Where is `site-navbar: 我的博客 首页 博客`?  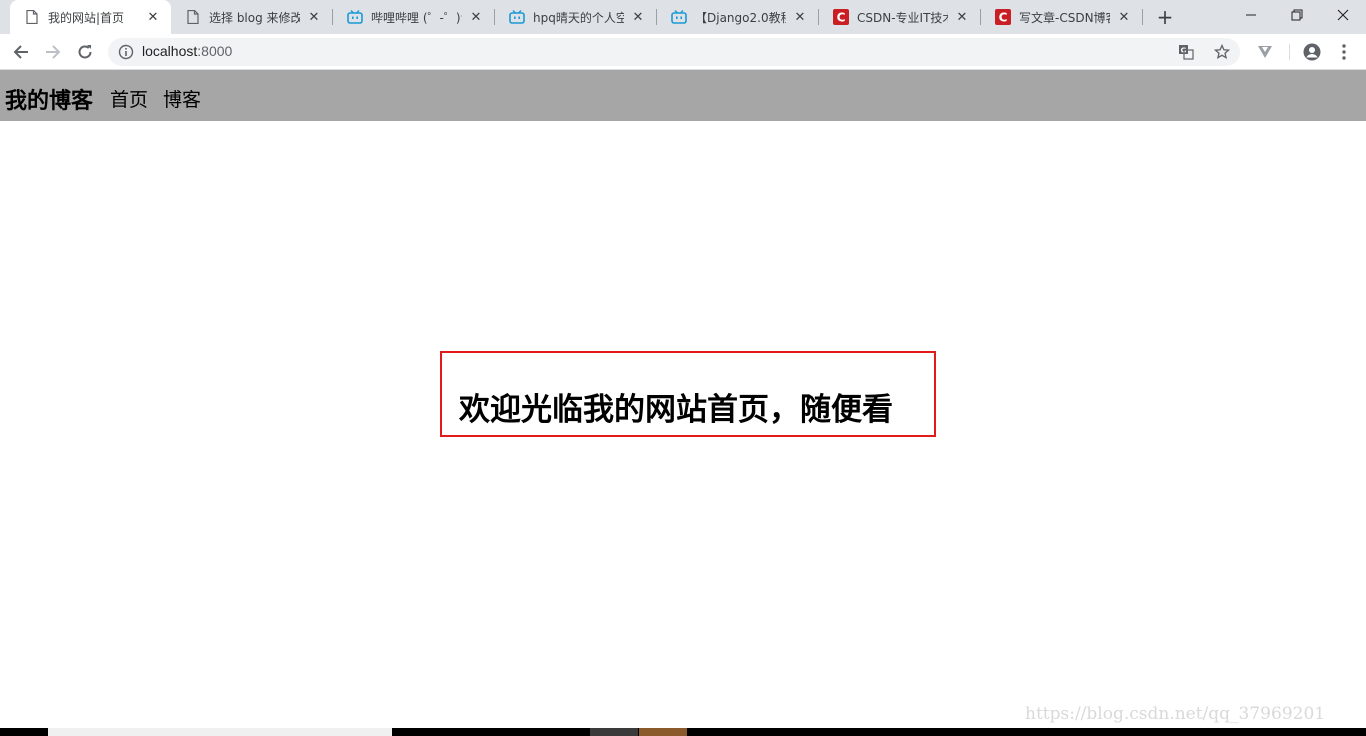
site-navbar: 我的博客 首页 博客 is located at coordinates (683, 95).